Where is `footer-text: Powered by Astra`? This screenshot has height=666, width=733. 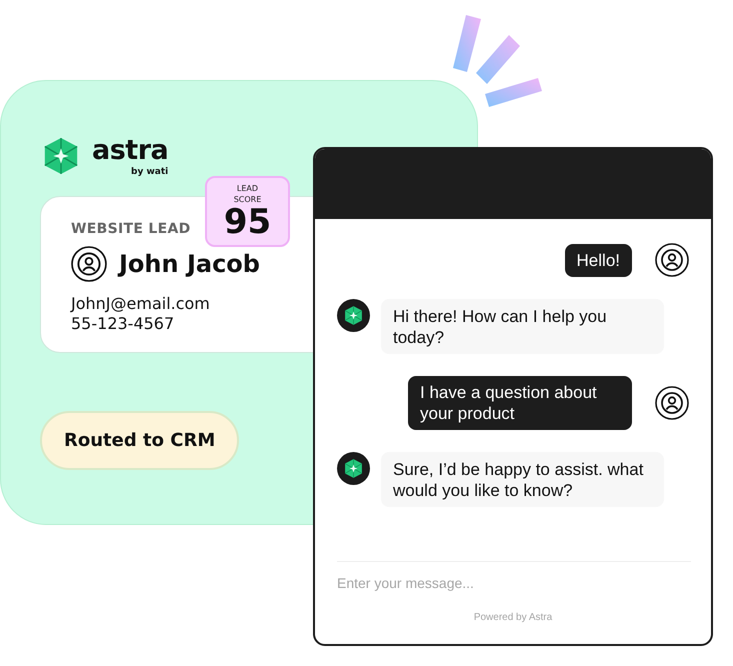
footer-text: Powered by Astra is located at coordinates (513, 617).